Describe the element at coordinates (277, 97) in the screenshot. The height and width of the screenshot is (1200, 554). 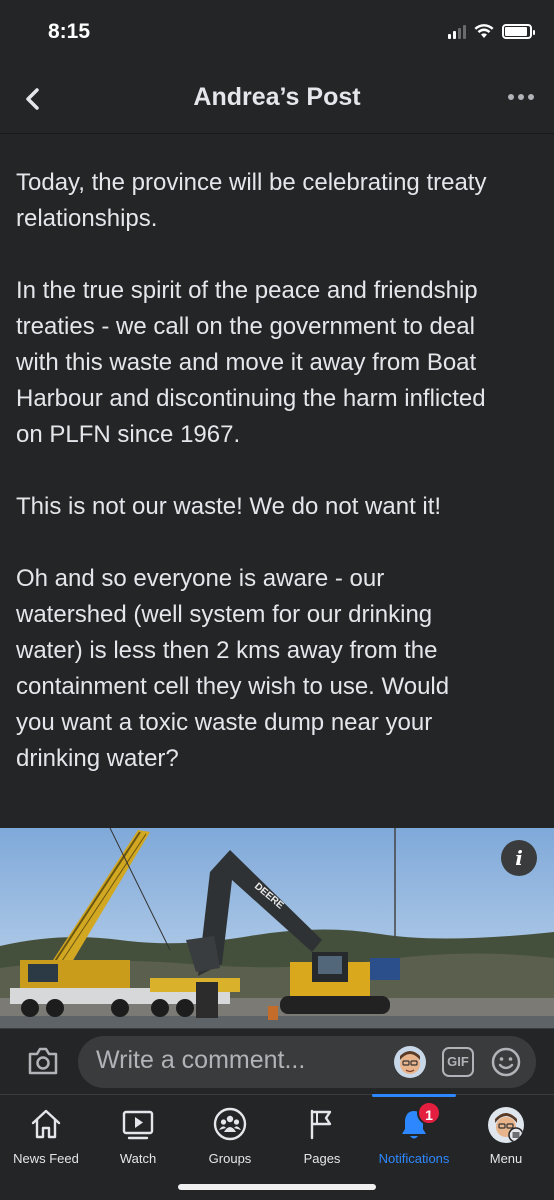
I see `page-title: Andrea’s Post` at that location.